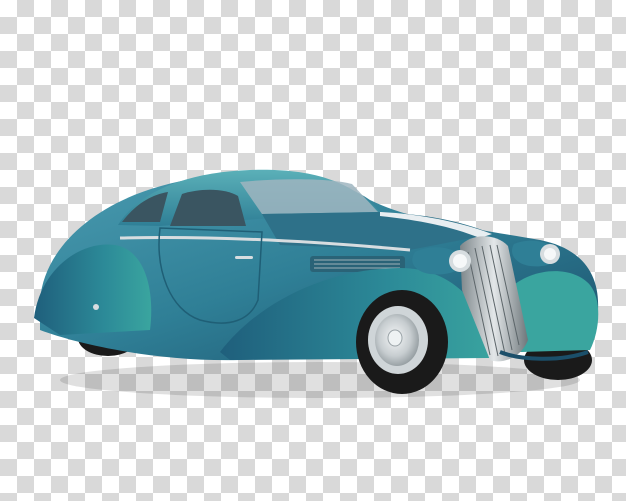 This screenshot has height=501, width=626. Describe the element at coordinates (96, 307) in the screenshot. I see `rear-fender-badge` at that location.